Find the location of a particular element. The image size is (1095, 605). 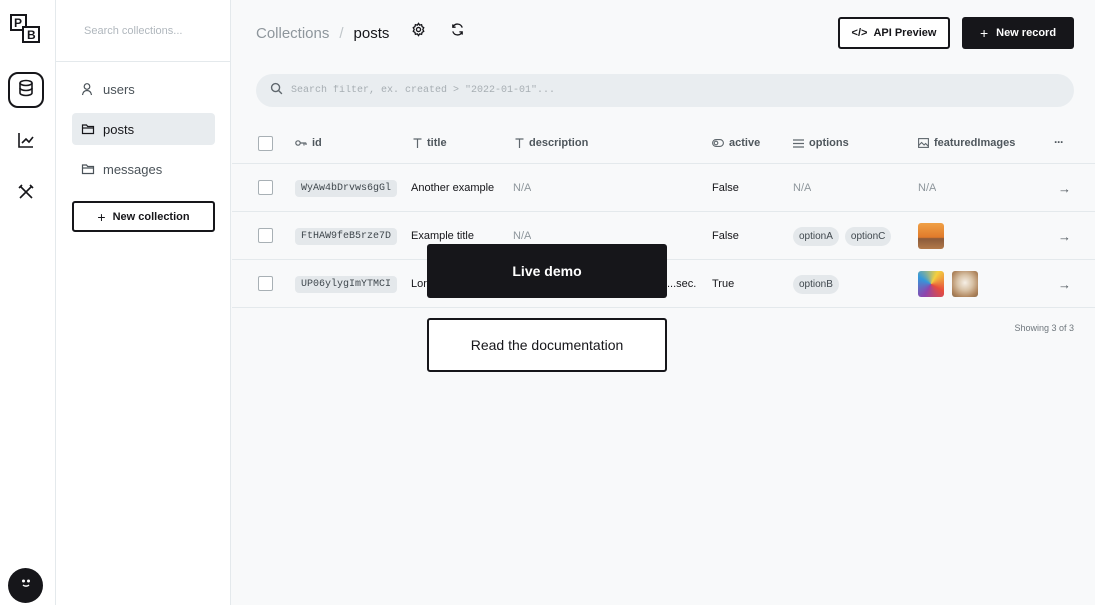

tools-icon is located at coordinates (26, 194).